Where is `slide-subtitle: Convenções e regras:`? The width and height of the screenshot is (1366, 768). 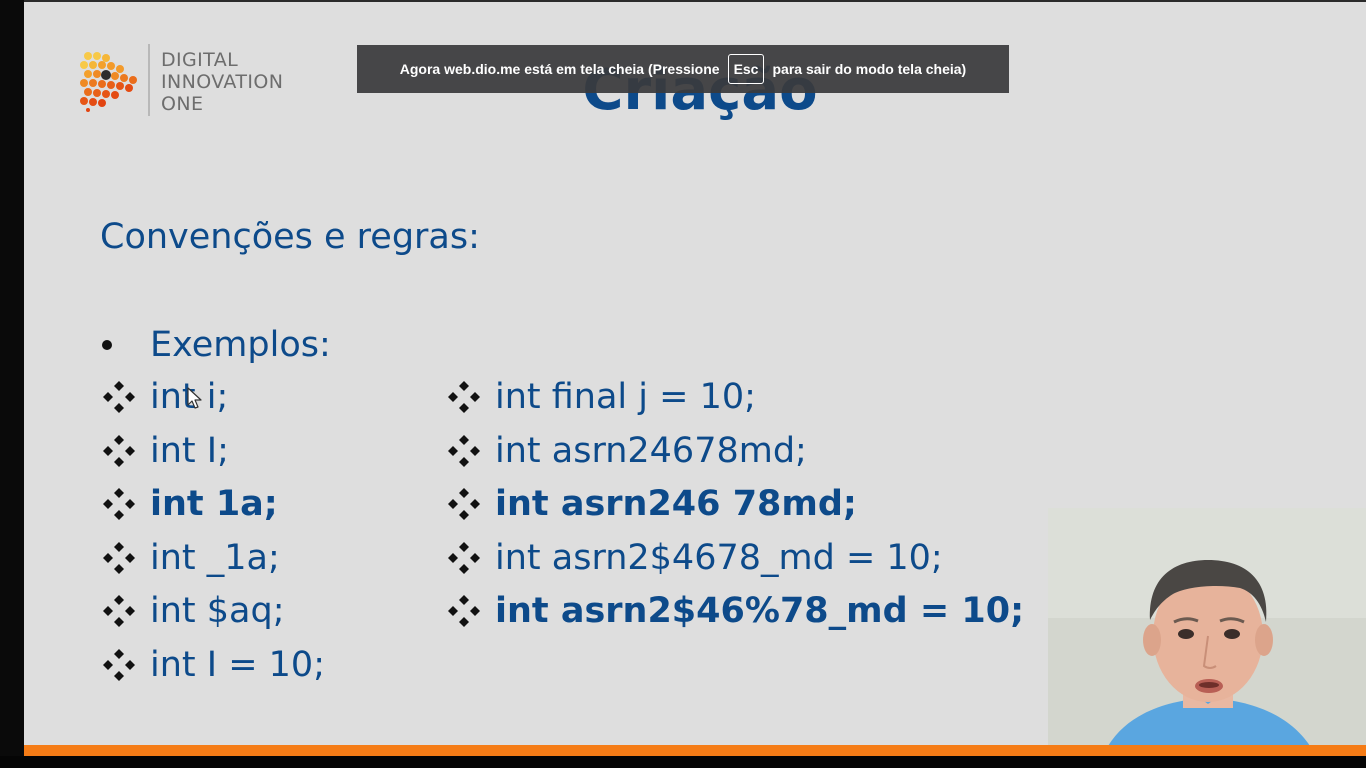 slide-subtitle: Convenções e regras: is located at coordinates (290, 237).